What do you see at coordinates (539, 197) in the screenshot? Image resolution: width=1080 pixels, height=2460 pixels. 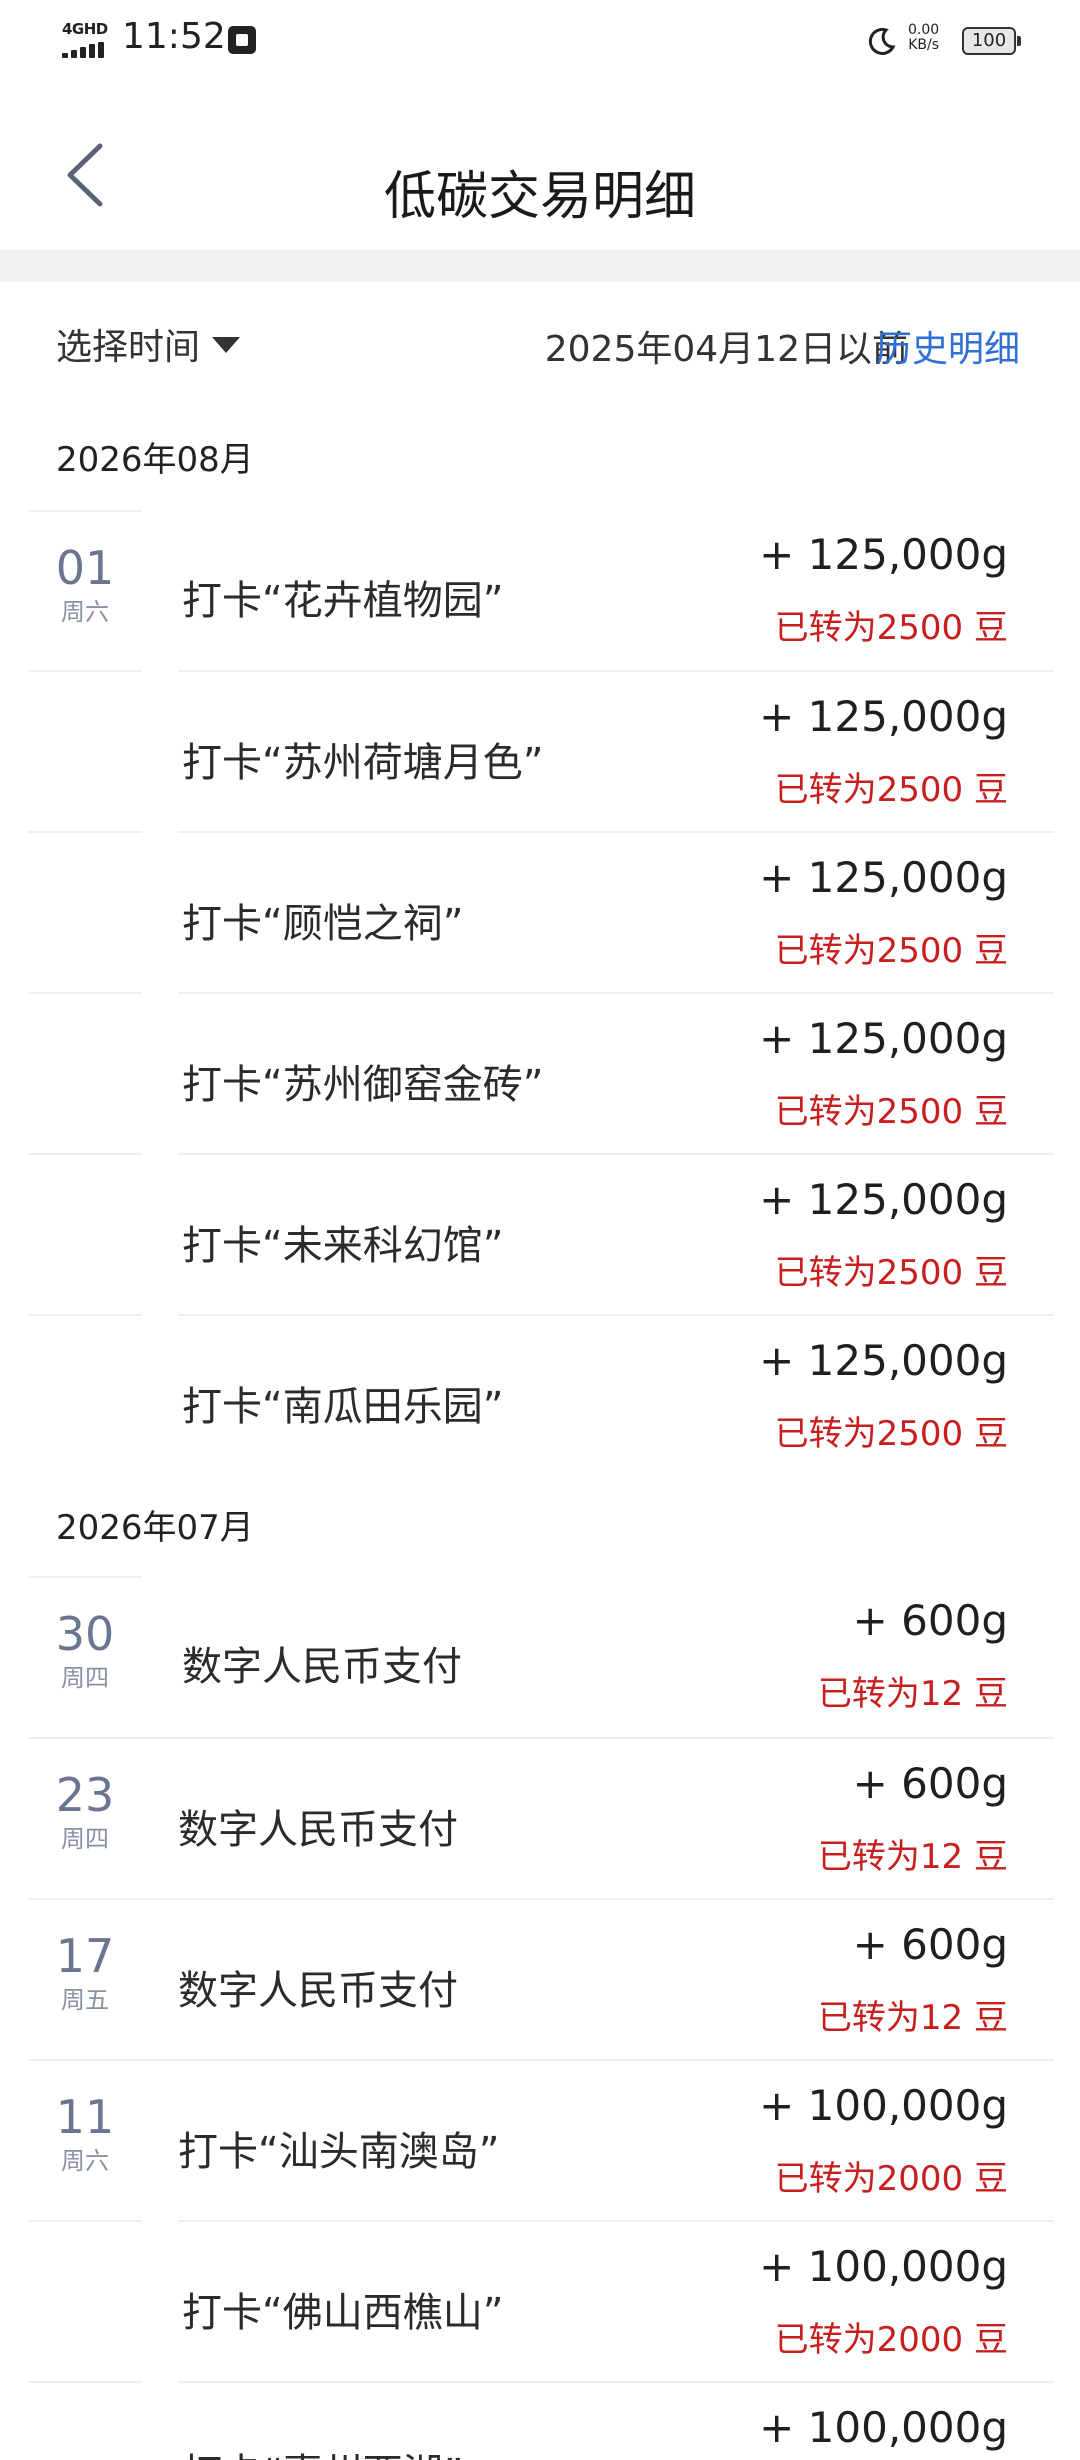 I see `page-title: 低碳交易明细` at bounding box center [539, 197].